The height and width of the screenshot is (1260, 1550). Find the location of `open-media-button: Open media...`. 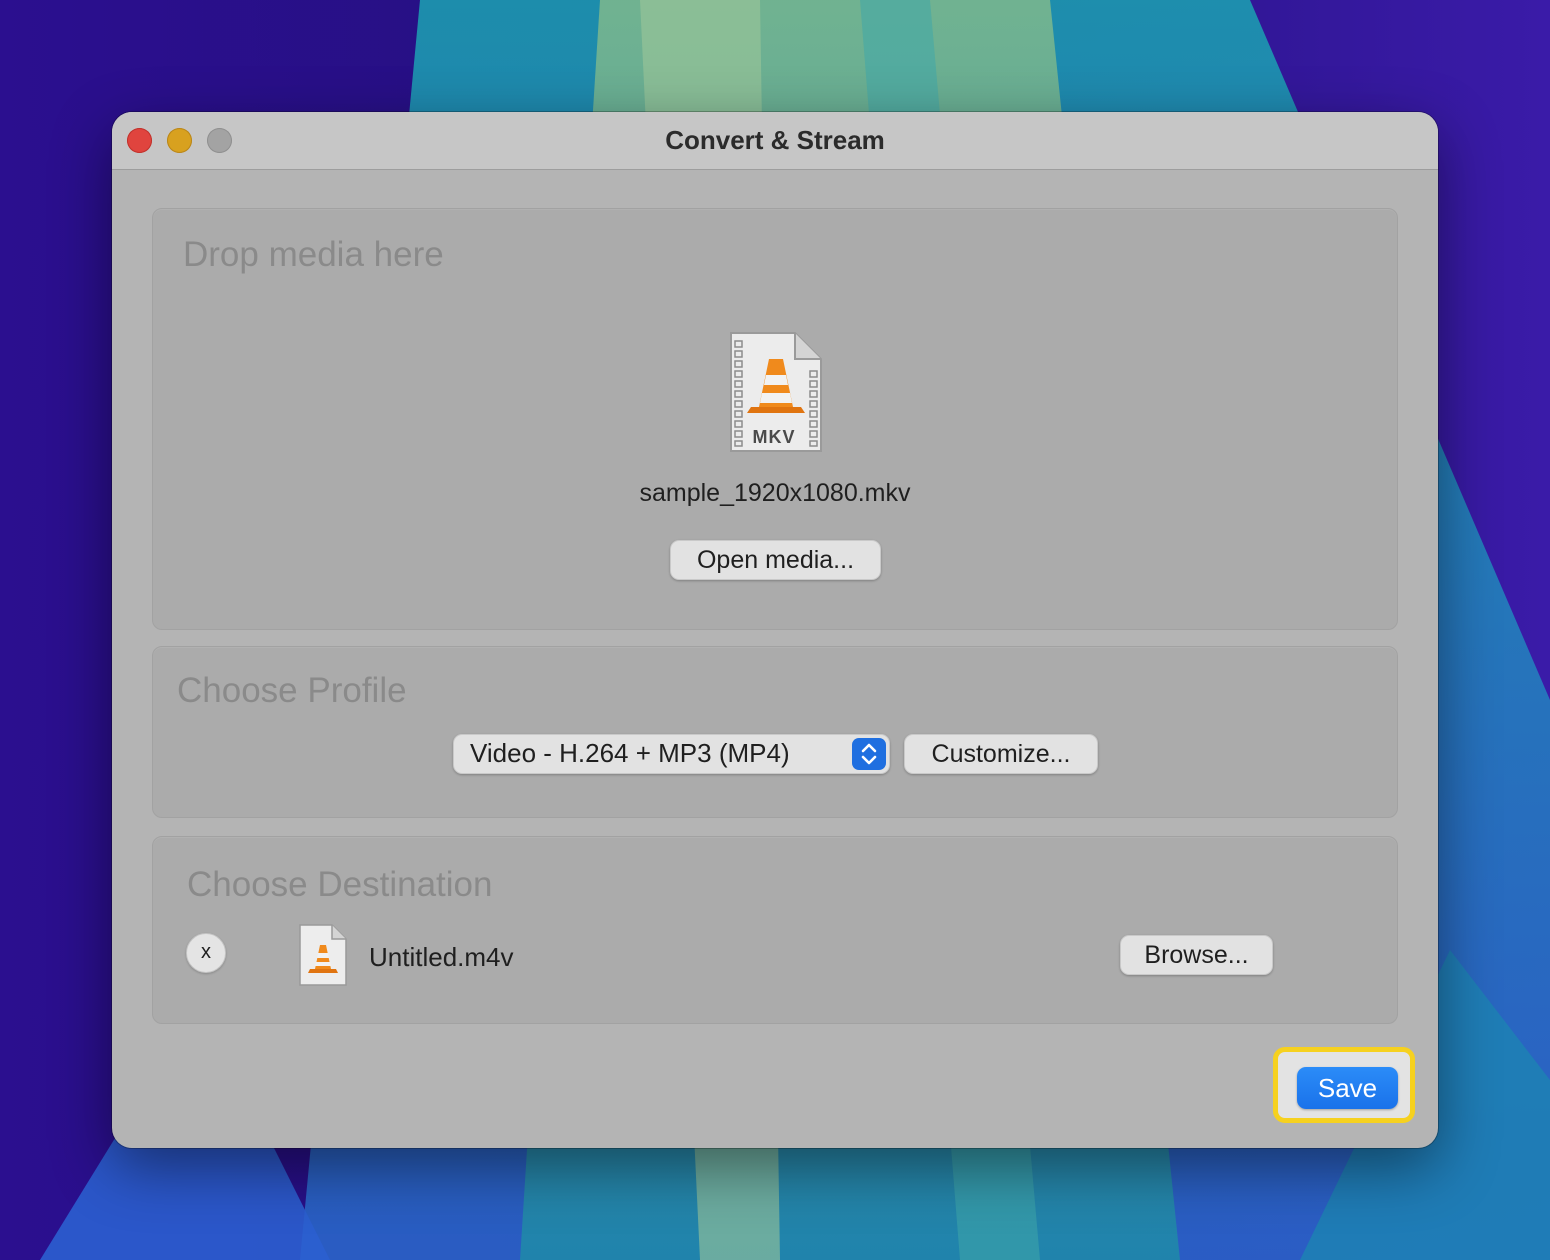

open-media-button: Open media... is located at coordinates (775, 560).